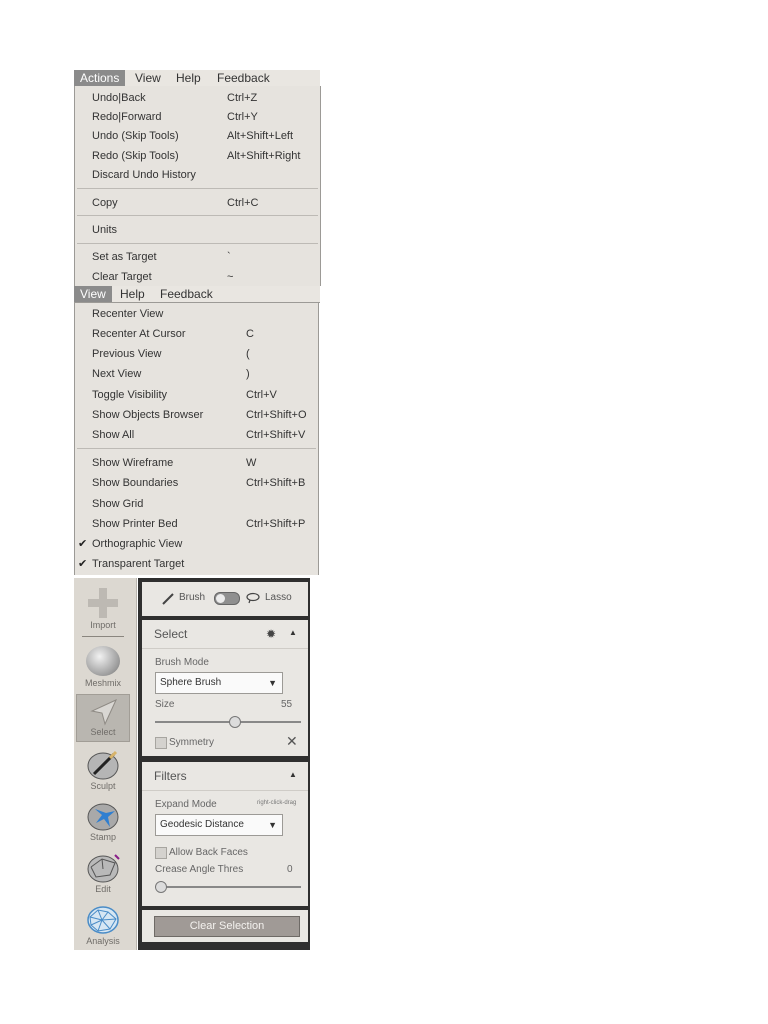 This screenshot has width=768, height=1024. I want to click on tool-select: Select, so click(103, 718).